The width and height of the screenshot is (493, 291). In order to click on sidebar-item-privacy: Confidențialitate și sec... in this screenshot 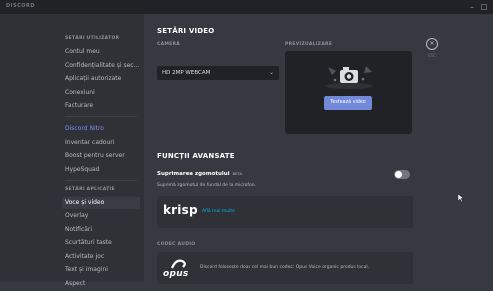, I will do `click(101, 66)`.